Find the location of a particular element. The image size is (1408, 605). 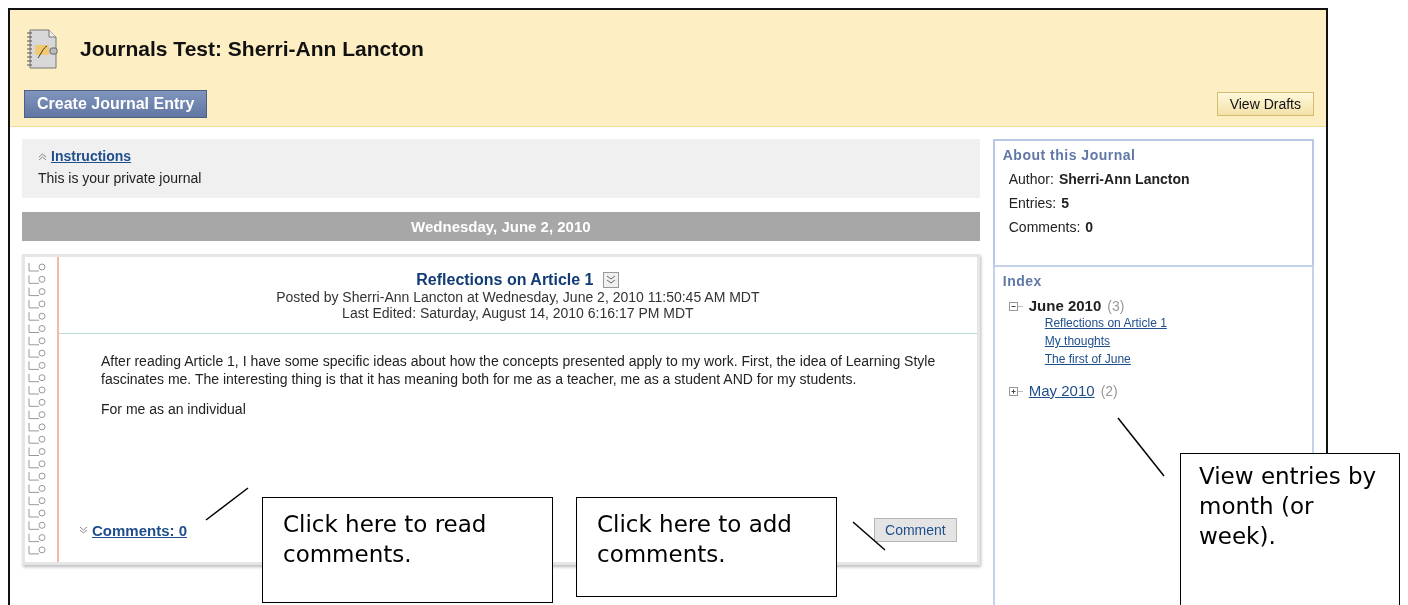

callout-box: Click here to add comments. is located at coordinates (706, 547).